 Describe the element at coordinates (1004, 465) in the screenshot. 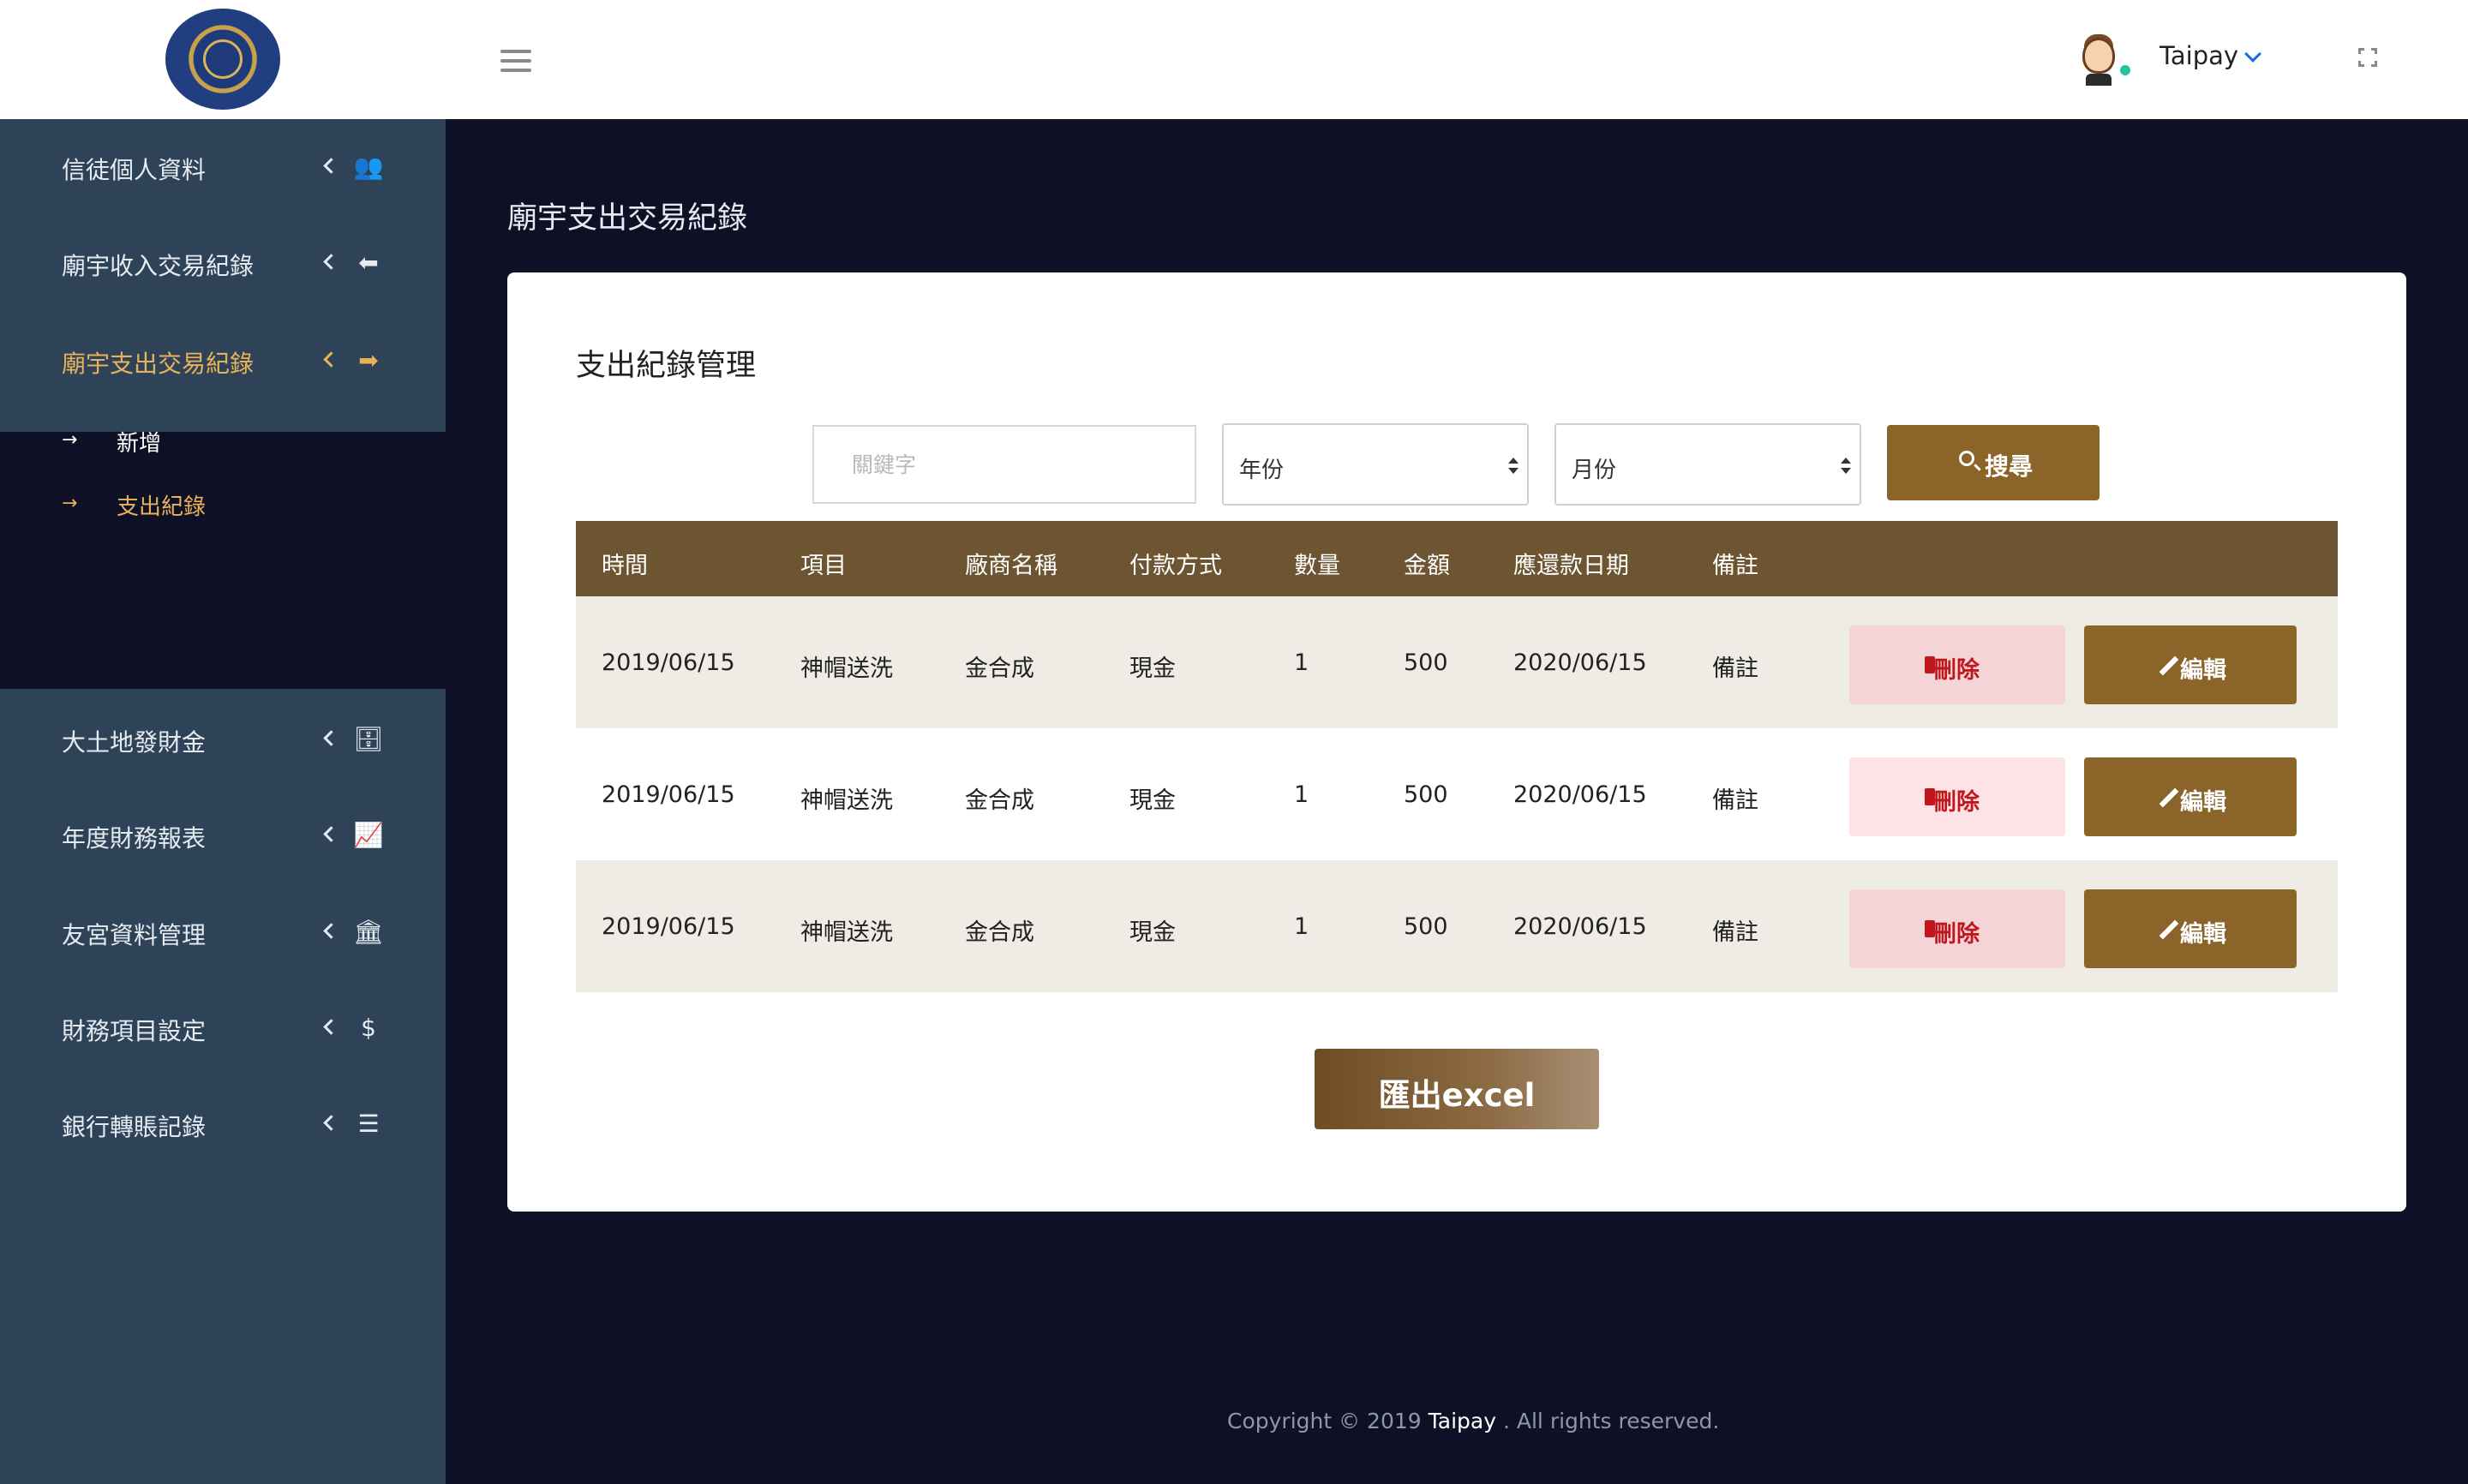

I see `keyword-input` at that location.